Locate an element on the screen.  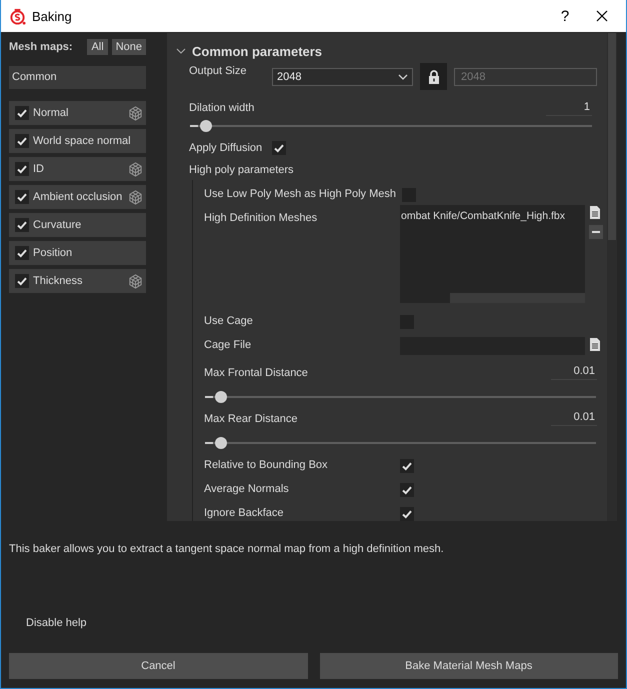
field-label: Average Normals is located at coordinates (247, 488).